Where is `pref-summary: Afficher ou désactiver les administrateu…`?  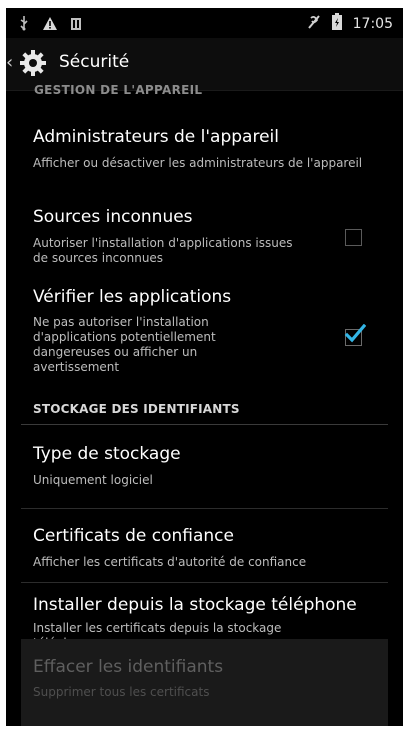 pref-summary: Afficher ou désactiver les administrateu… is located at coordinates (198, 163).